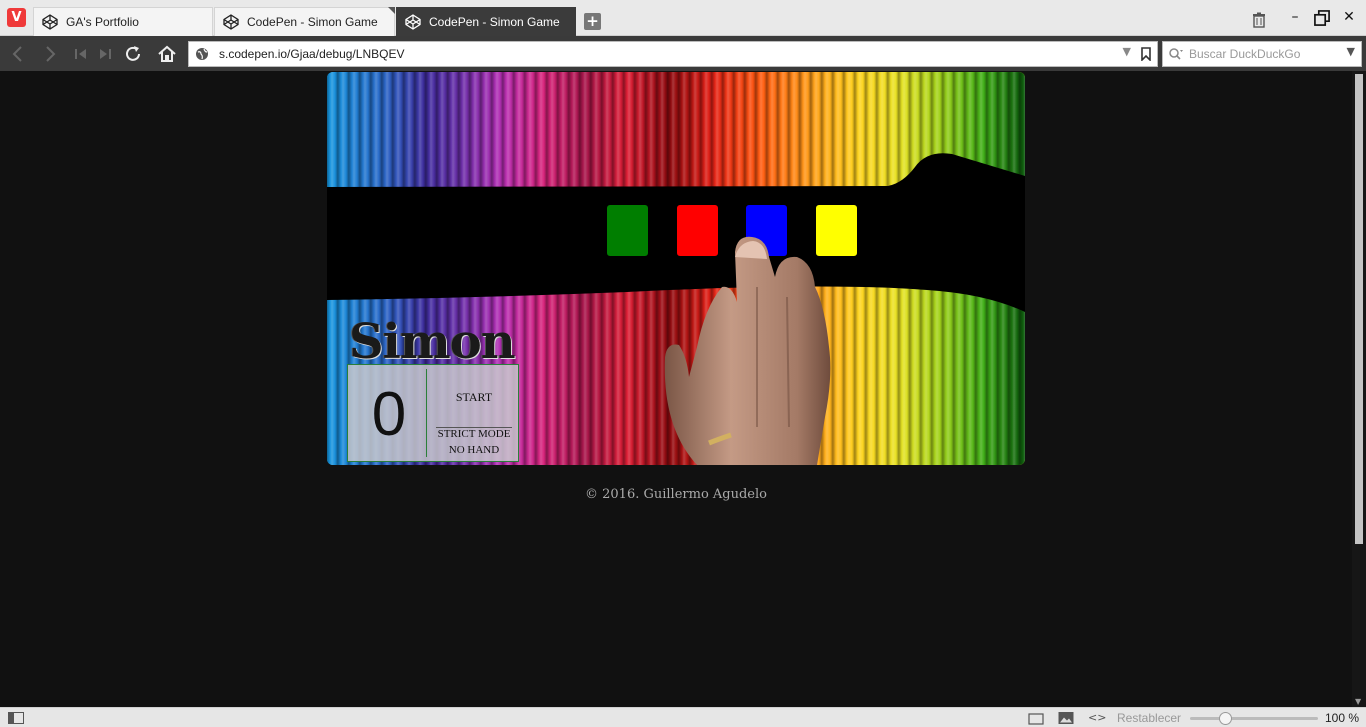  I want to click on game-title: Simon, so click(432, 342).